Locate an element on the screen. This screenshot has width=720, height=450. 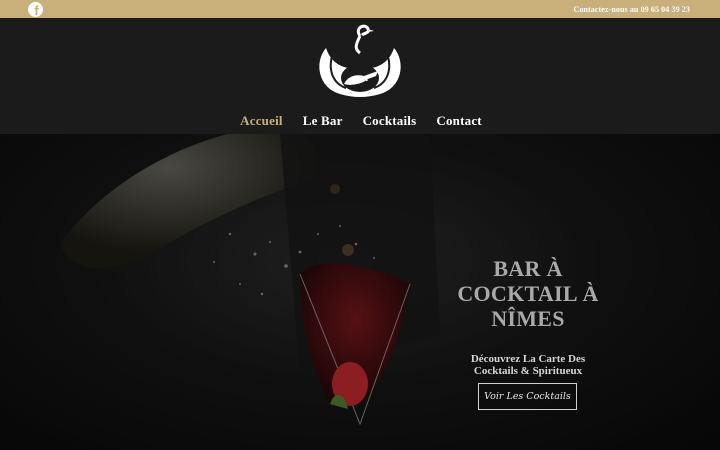
top-bar: f Contactez-nous au 09 65 04 39 23 is located at coordinates (360, 9).